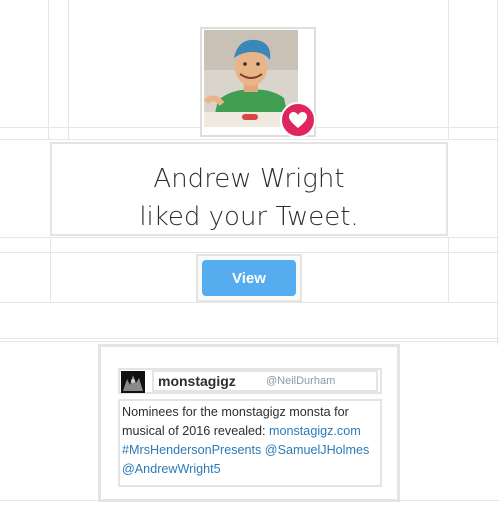 The width and height of the screenshot is (499, 505). I want to click on view-button: View, so click(249, 278).